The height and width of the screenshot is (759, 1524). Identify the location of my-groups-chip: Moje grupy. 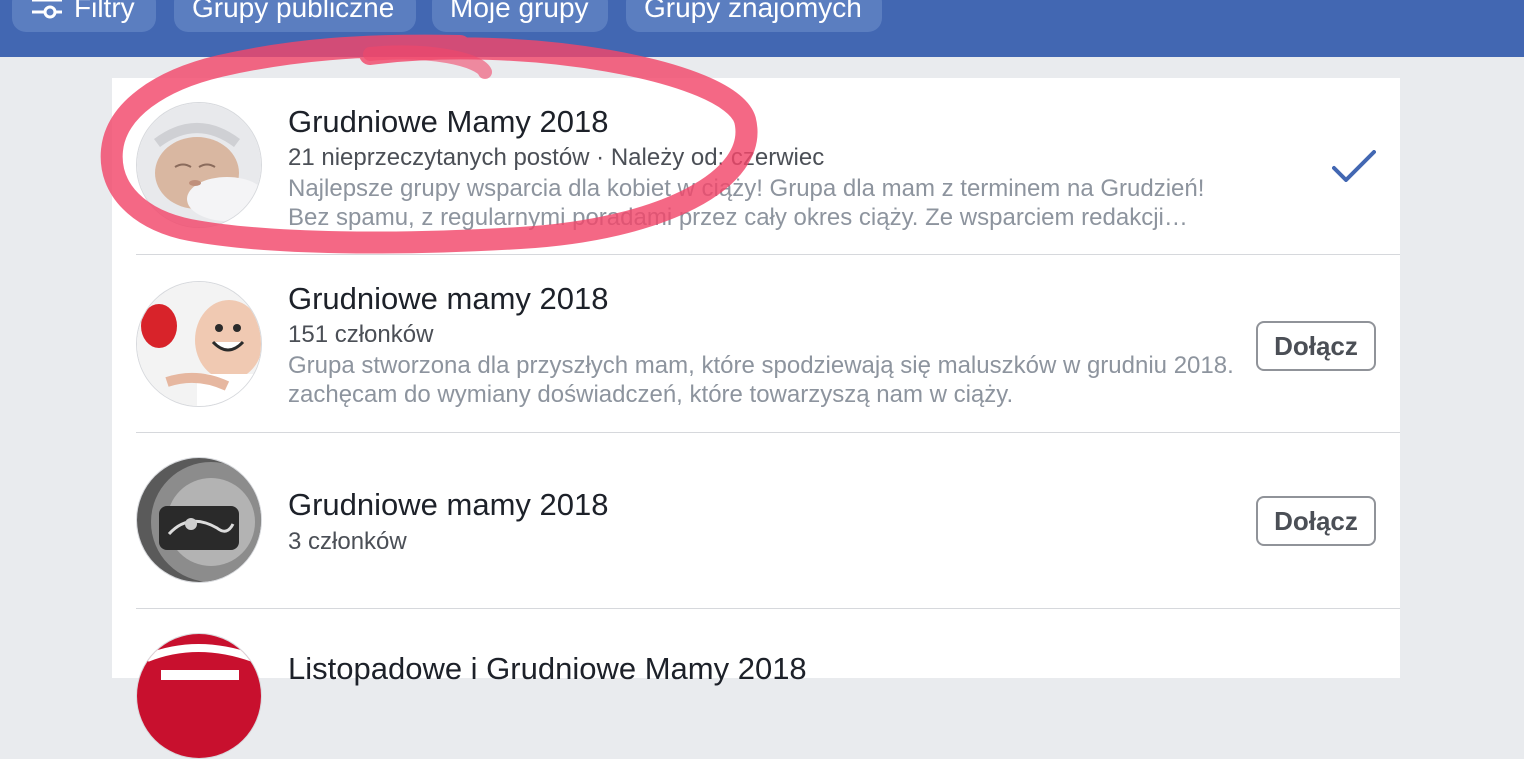
(520, 16).